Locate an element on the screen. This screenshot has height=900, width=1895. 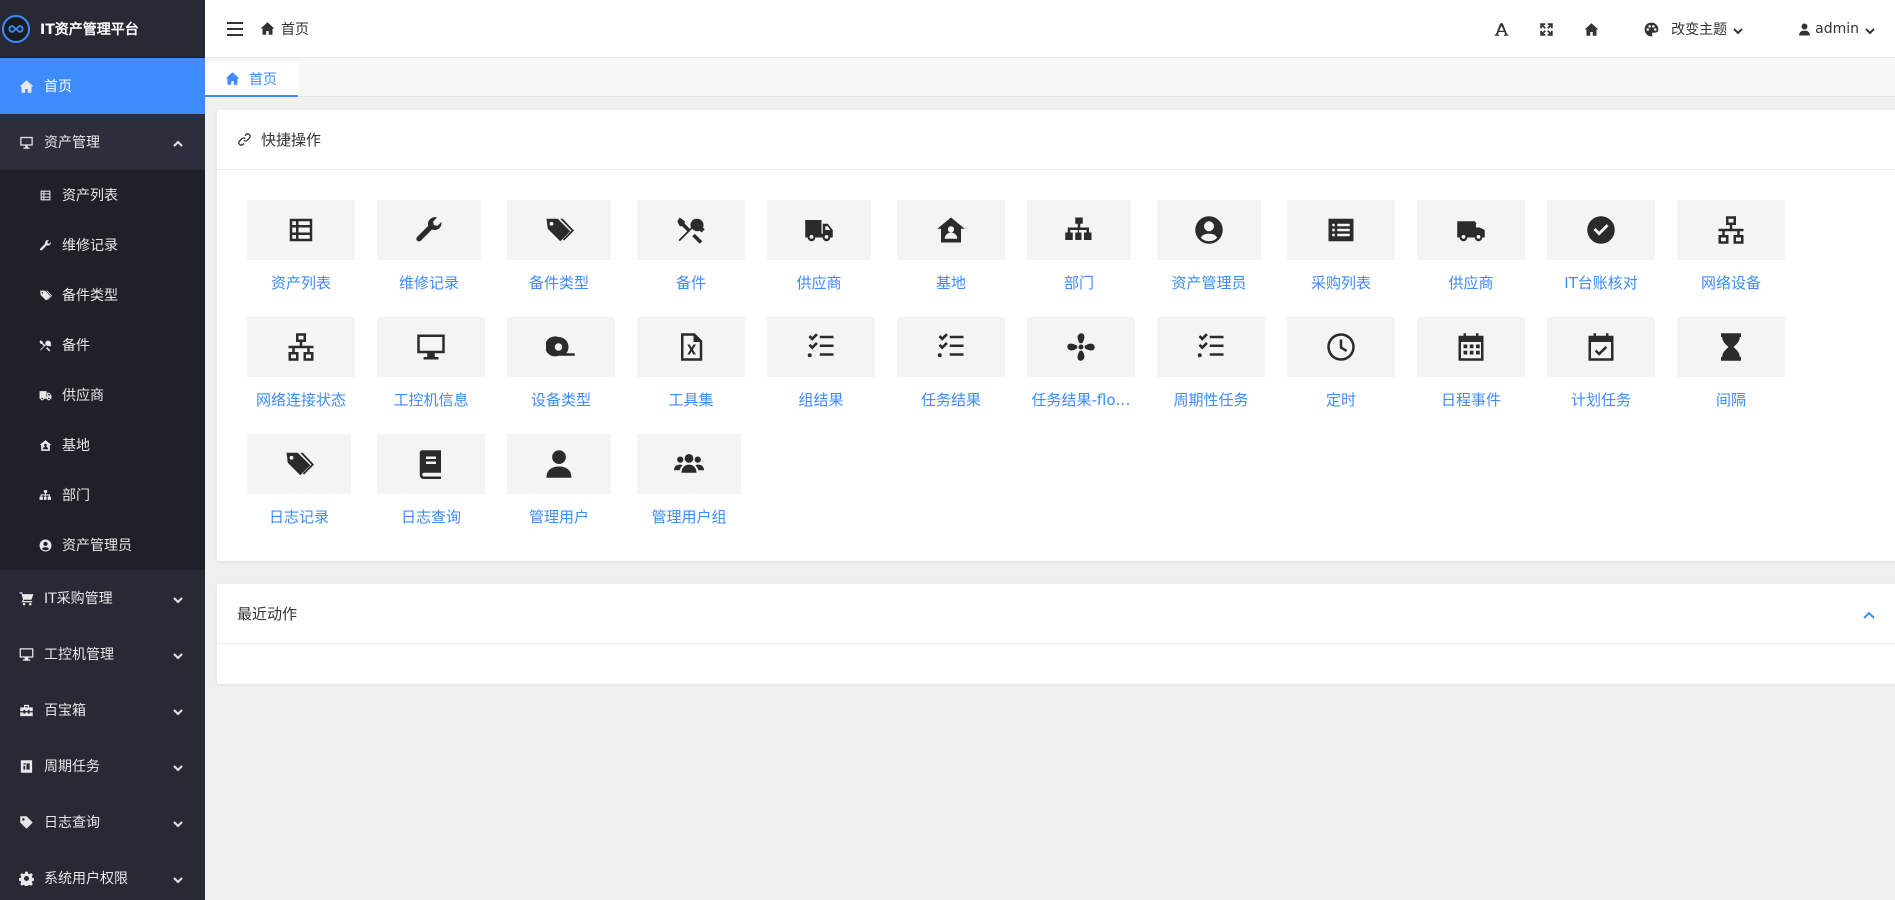
quick-action-tile: 任务结果 is located at coordinates (962, 370).